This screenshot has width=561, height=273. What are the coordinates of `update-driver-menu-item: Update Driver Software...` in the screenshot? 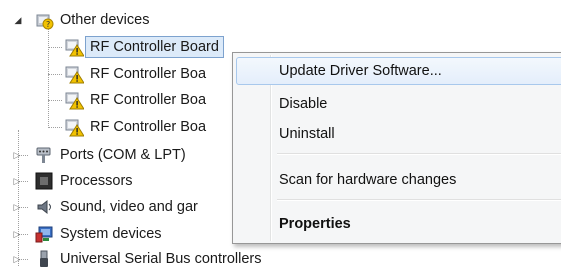 It's located at (398, 71).